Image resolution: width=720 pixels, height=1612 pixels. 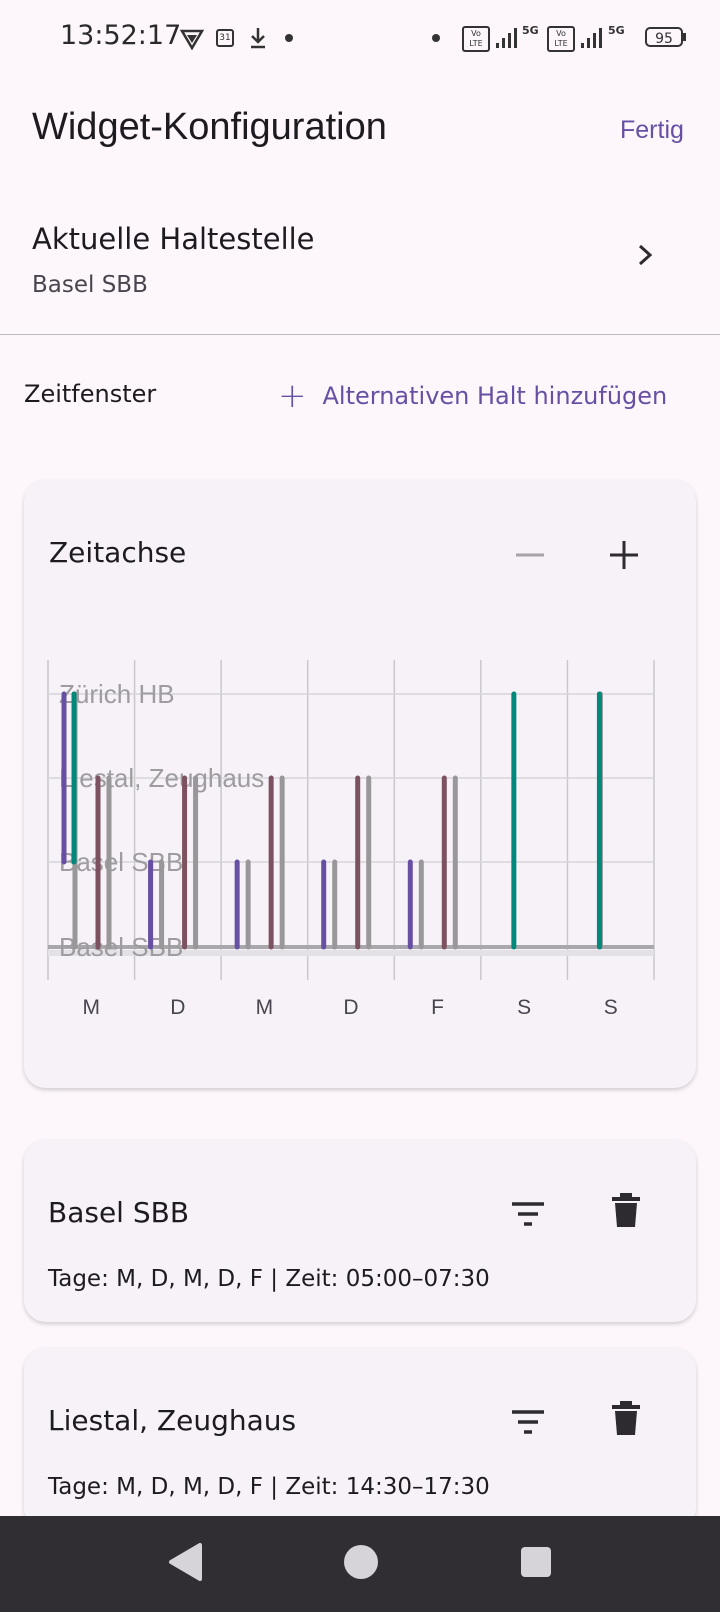 I want to click on current-stop-value: Basel SBB, so click(x=90, y=285).